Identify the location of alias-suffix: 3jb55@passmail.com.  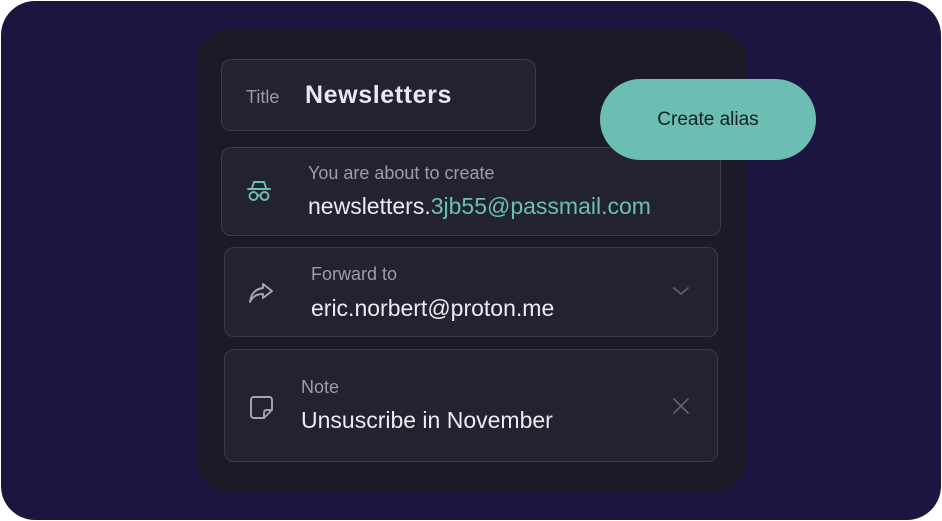
(540, 206).